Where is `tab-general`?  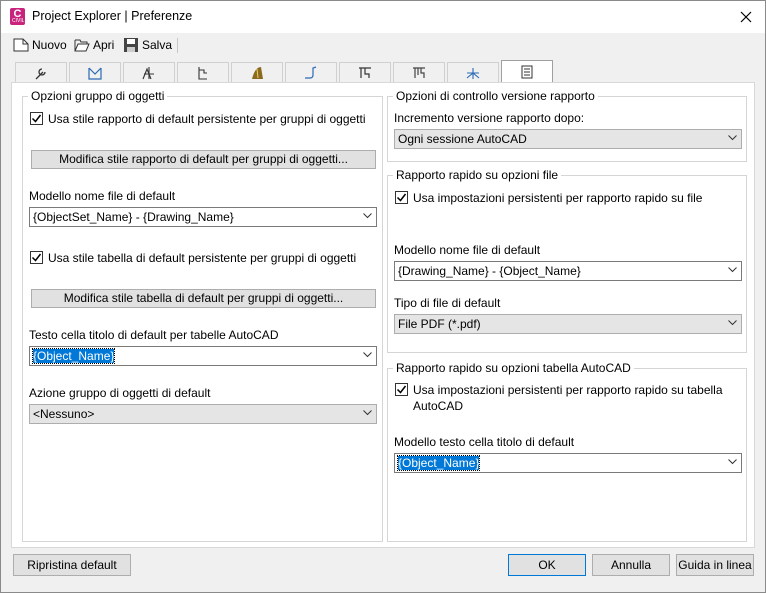
tab-general is located at coordinates (41, 72).